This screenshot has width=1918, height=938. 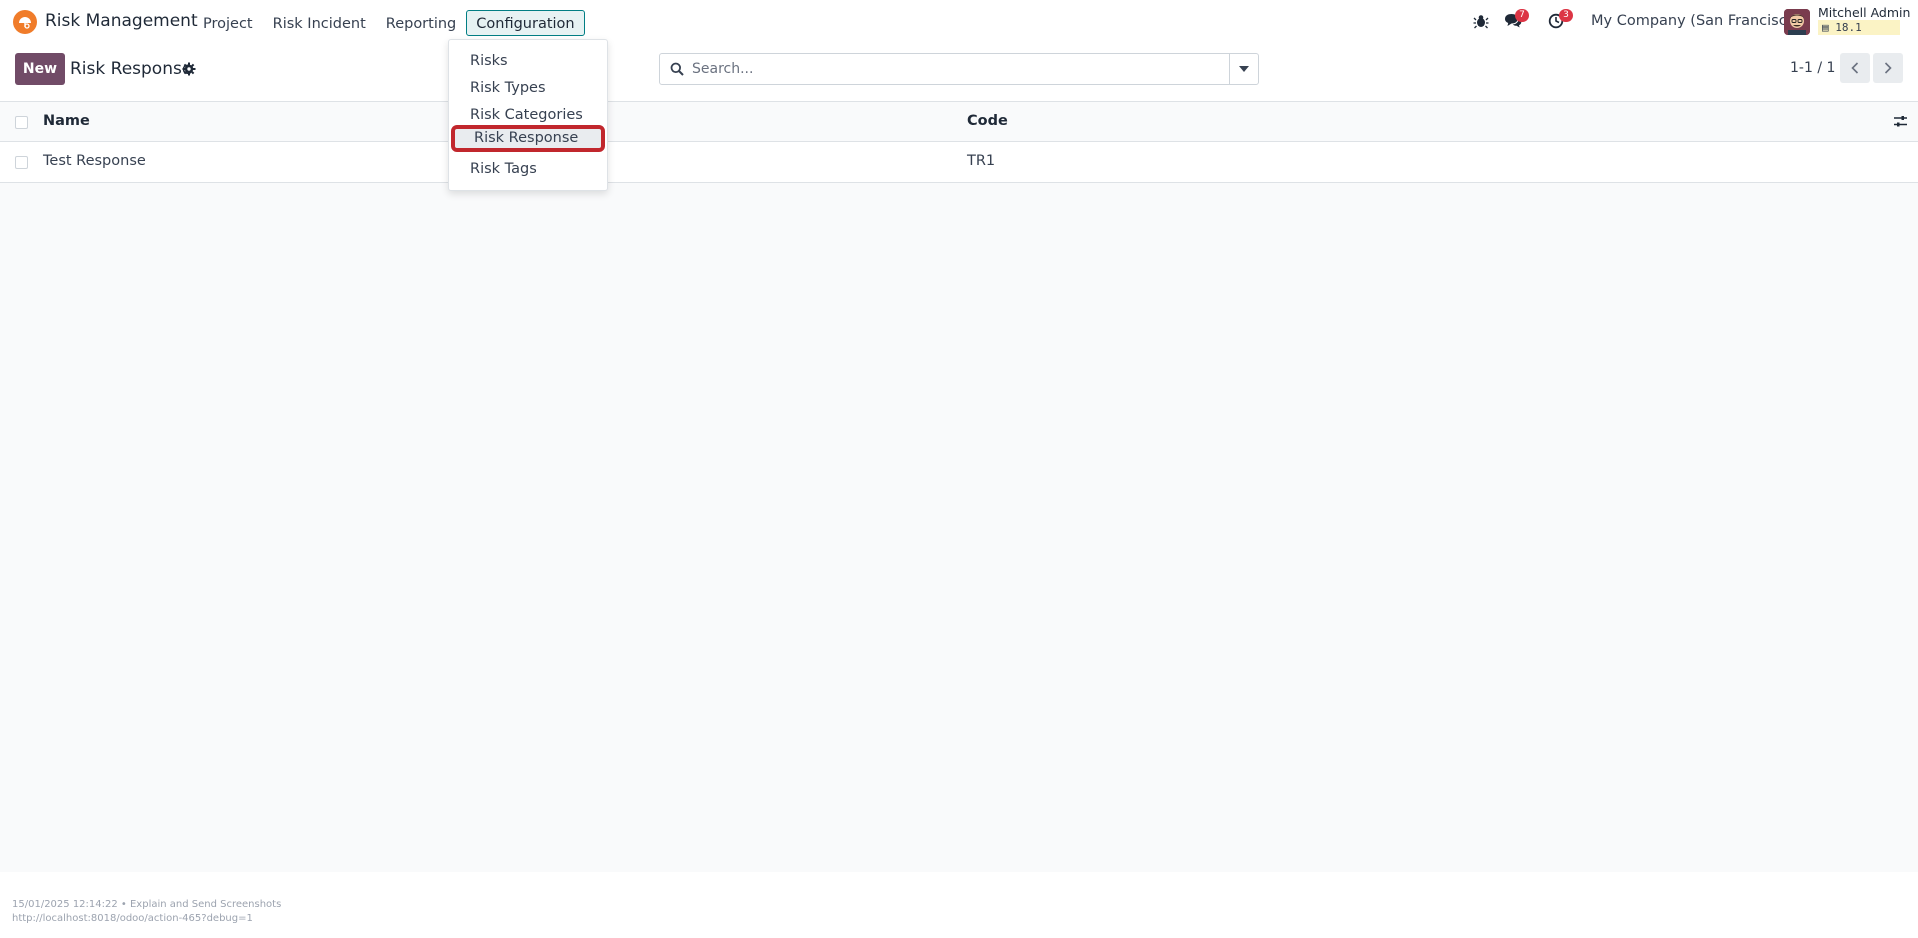 I want to click on activities-clock-icon: 3, so click(x=1560, y=20).